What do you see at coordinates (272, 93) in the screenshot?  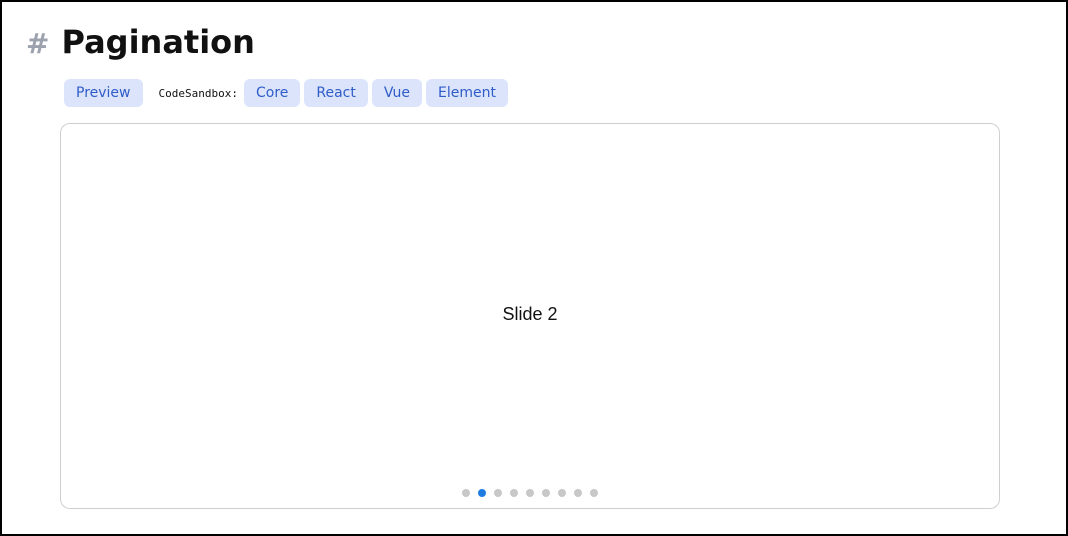 I see `core-sandbox-button: Core` at bounding box center [272, 93].